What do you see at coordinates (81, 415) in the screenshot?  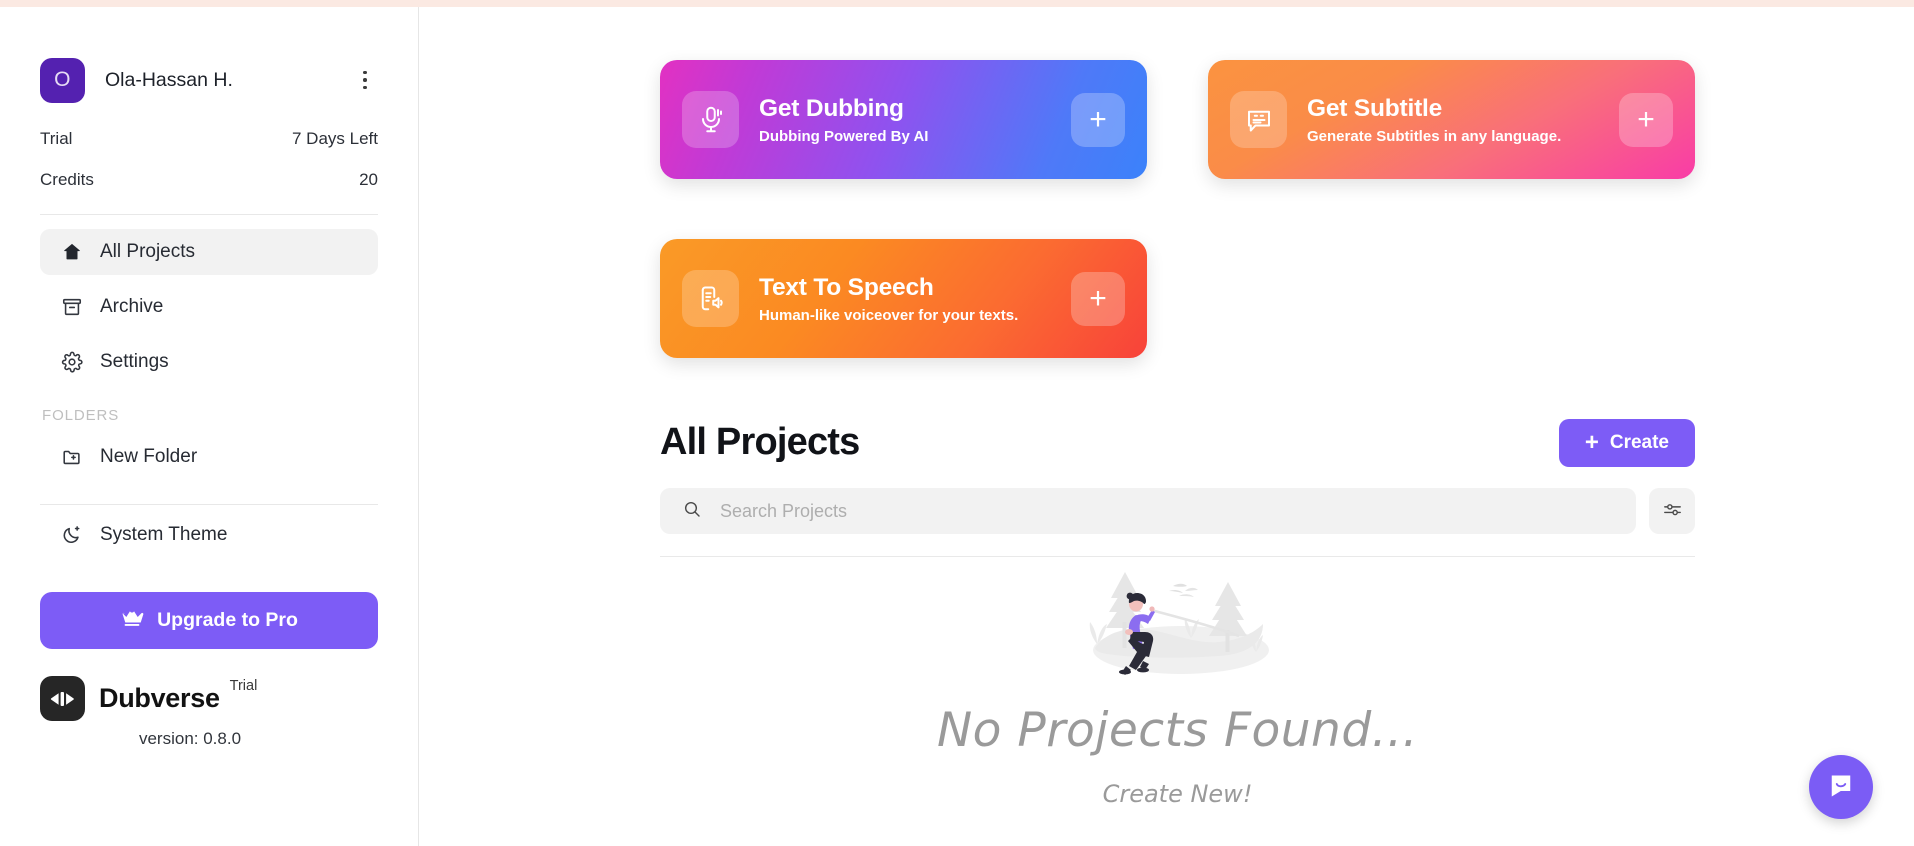 I see `folders-section-label: FOLDERS` at bounding box center [81, 415].